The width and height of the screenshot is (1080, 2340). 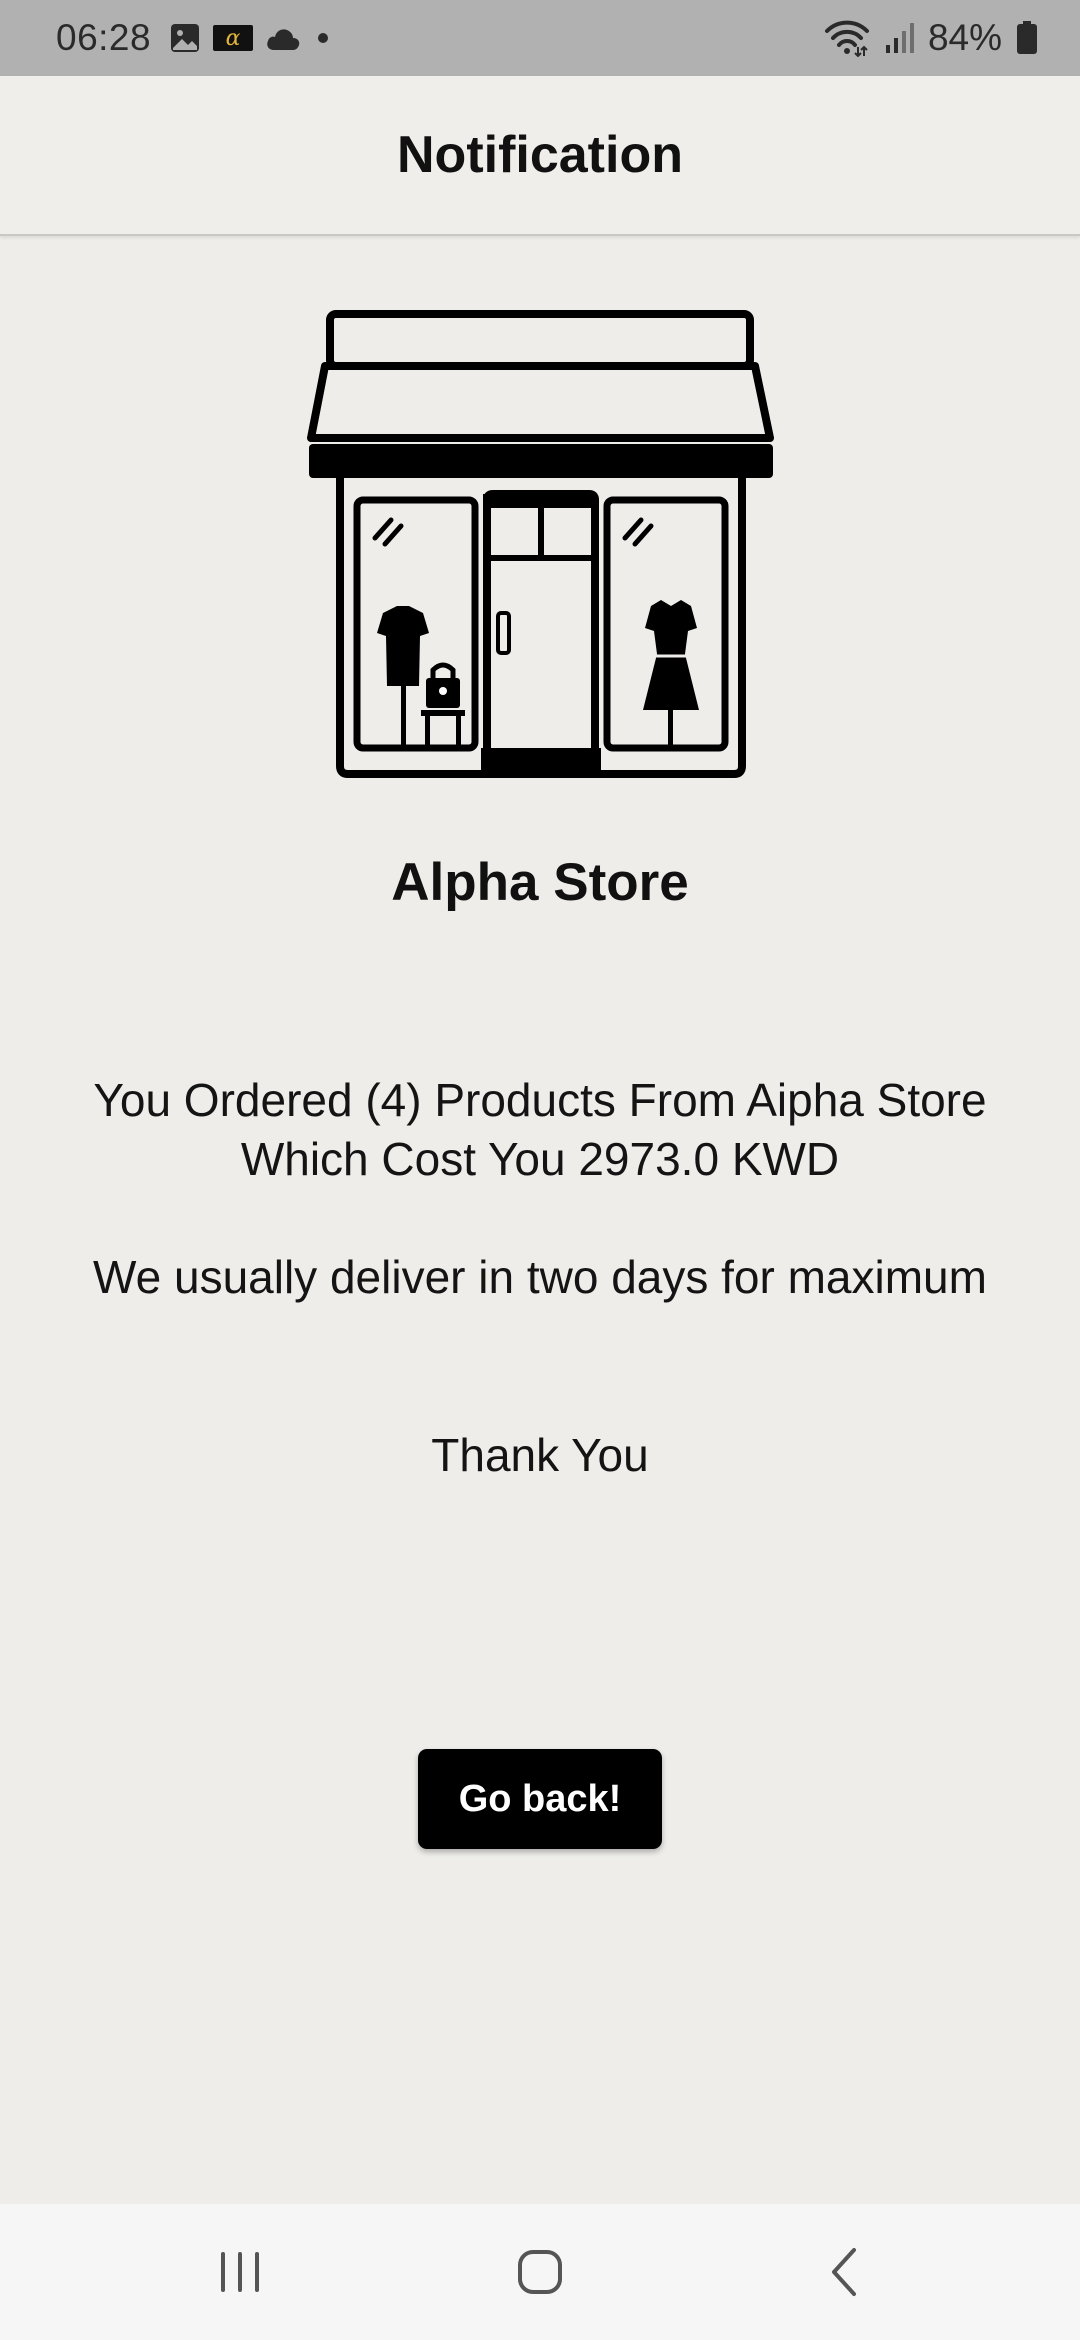 What do you see at coordinates (540, 1455) in the screenshot?
I see `thank-you-text: Thank You` at bounding box center [540, 1455].